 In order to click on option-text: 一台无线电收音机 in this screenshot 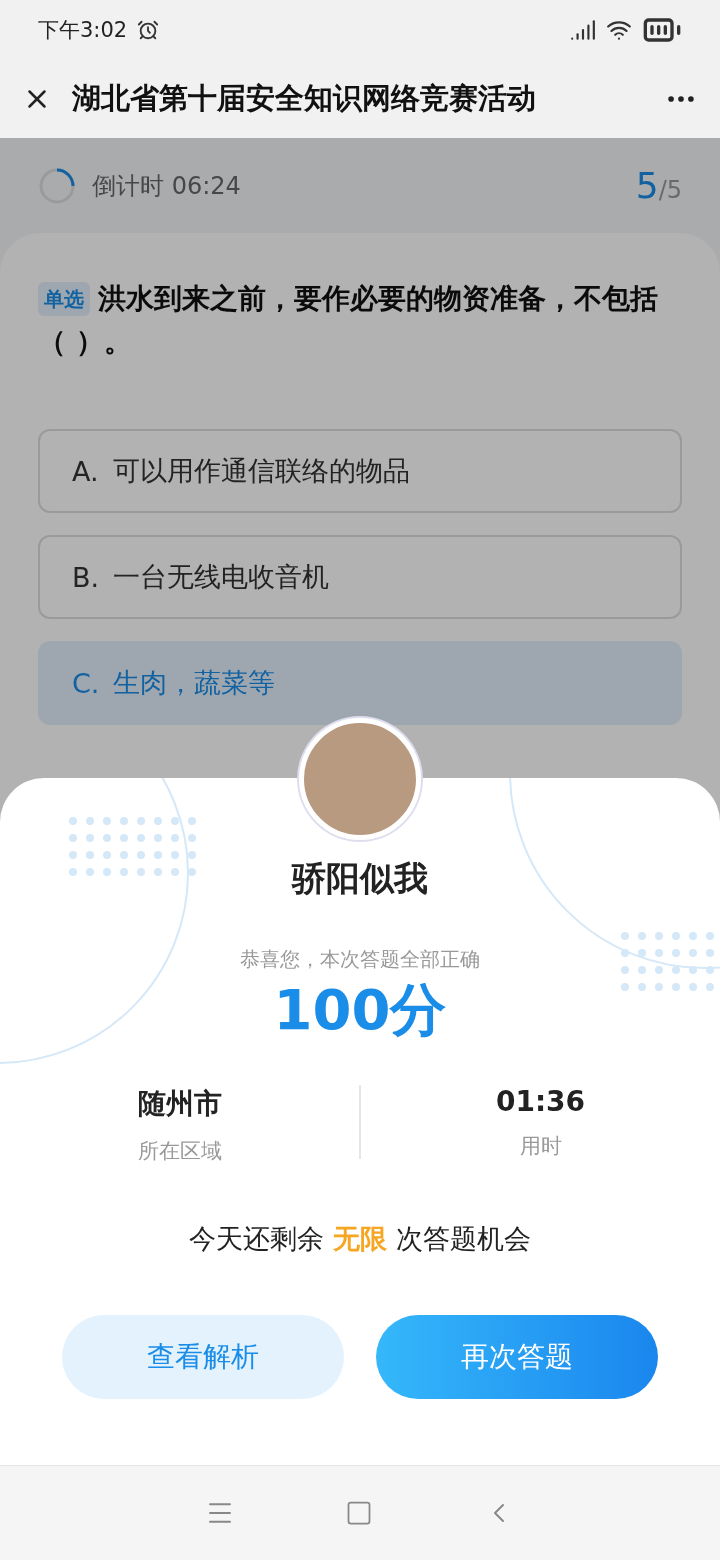, I will do `click(221, 577)`.